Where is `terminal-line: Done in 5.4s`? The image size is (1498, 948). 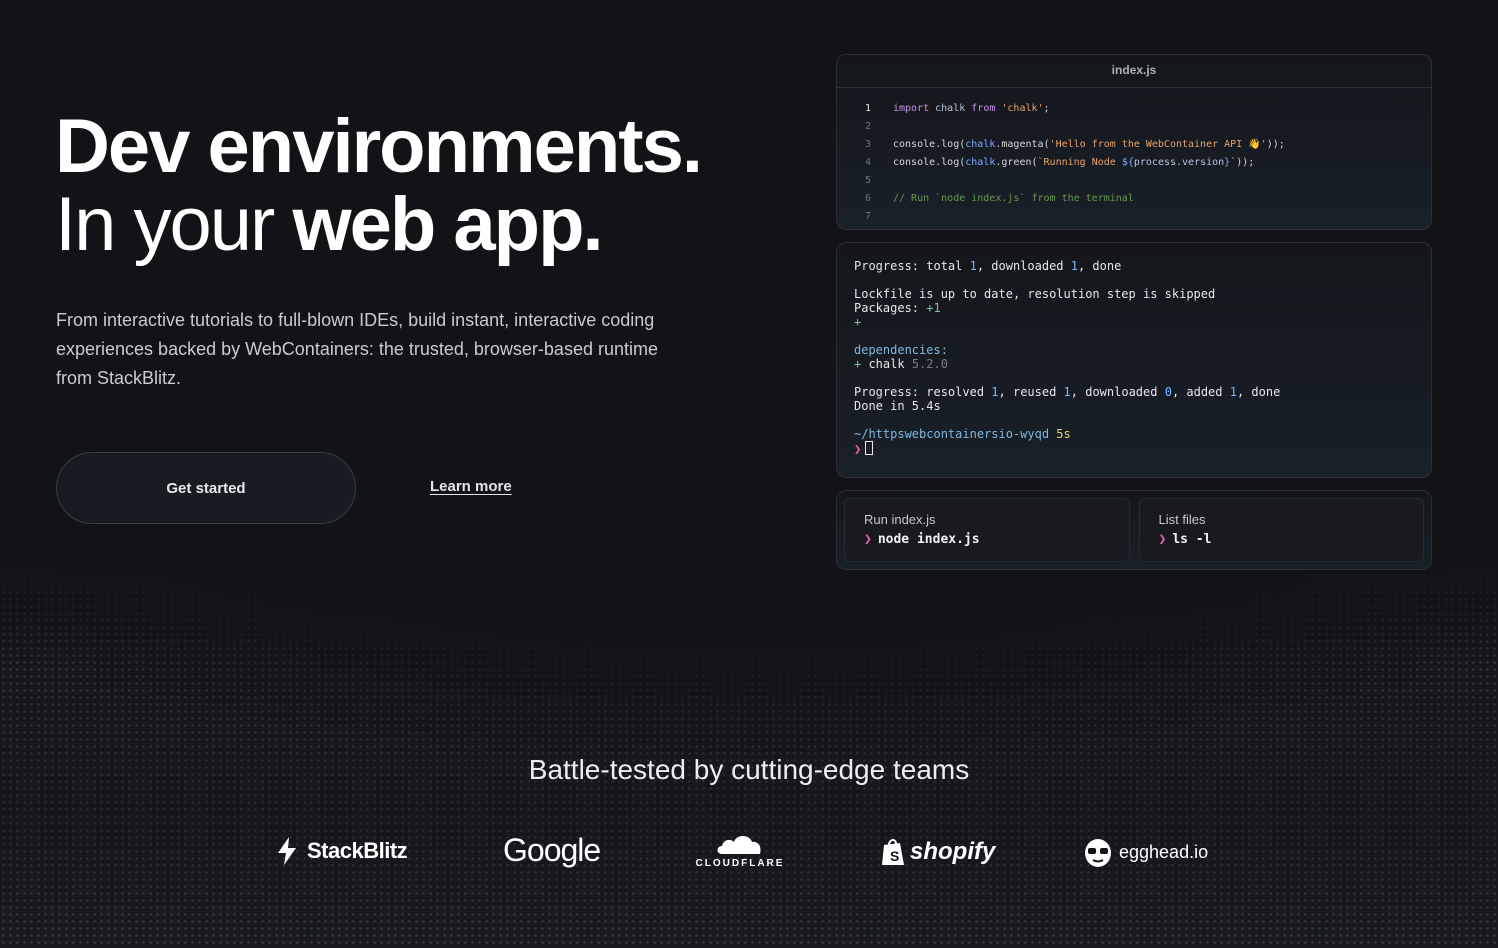
terminal-line: Done in 5.4s is located at coordinates (897, 406).